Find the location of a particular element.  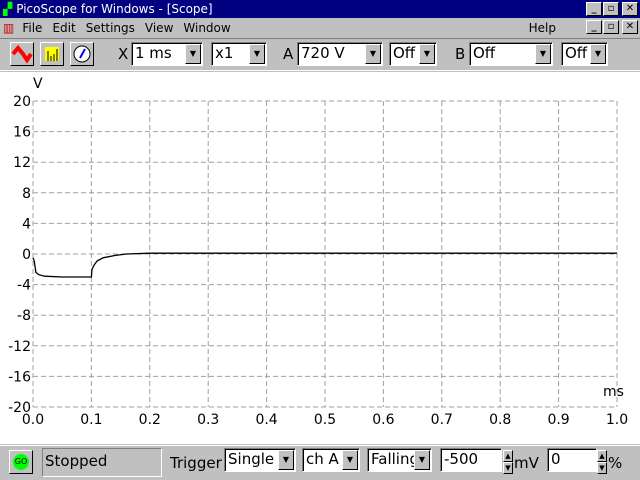

level-unit: mV is located at coordinates (526, 463).